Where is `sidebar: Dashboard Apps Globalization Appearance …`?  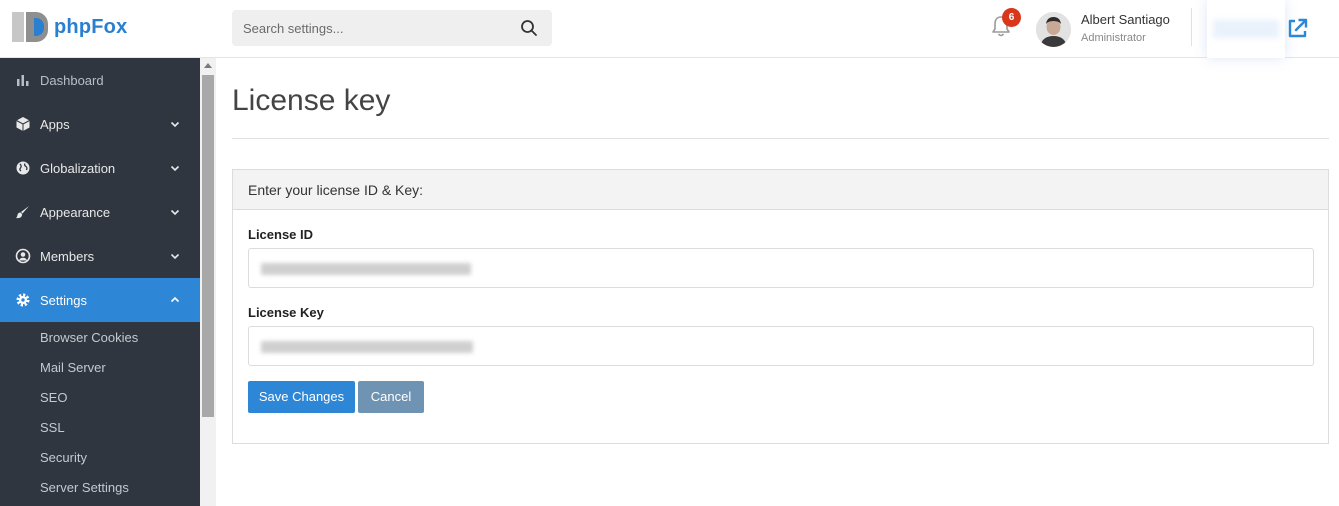
sidebar: Dashboard Apps Globalization Appearance … is located at coordinates (100, 282).